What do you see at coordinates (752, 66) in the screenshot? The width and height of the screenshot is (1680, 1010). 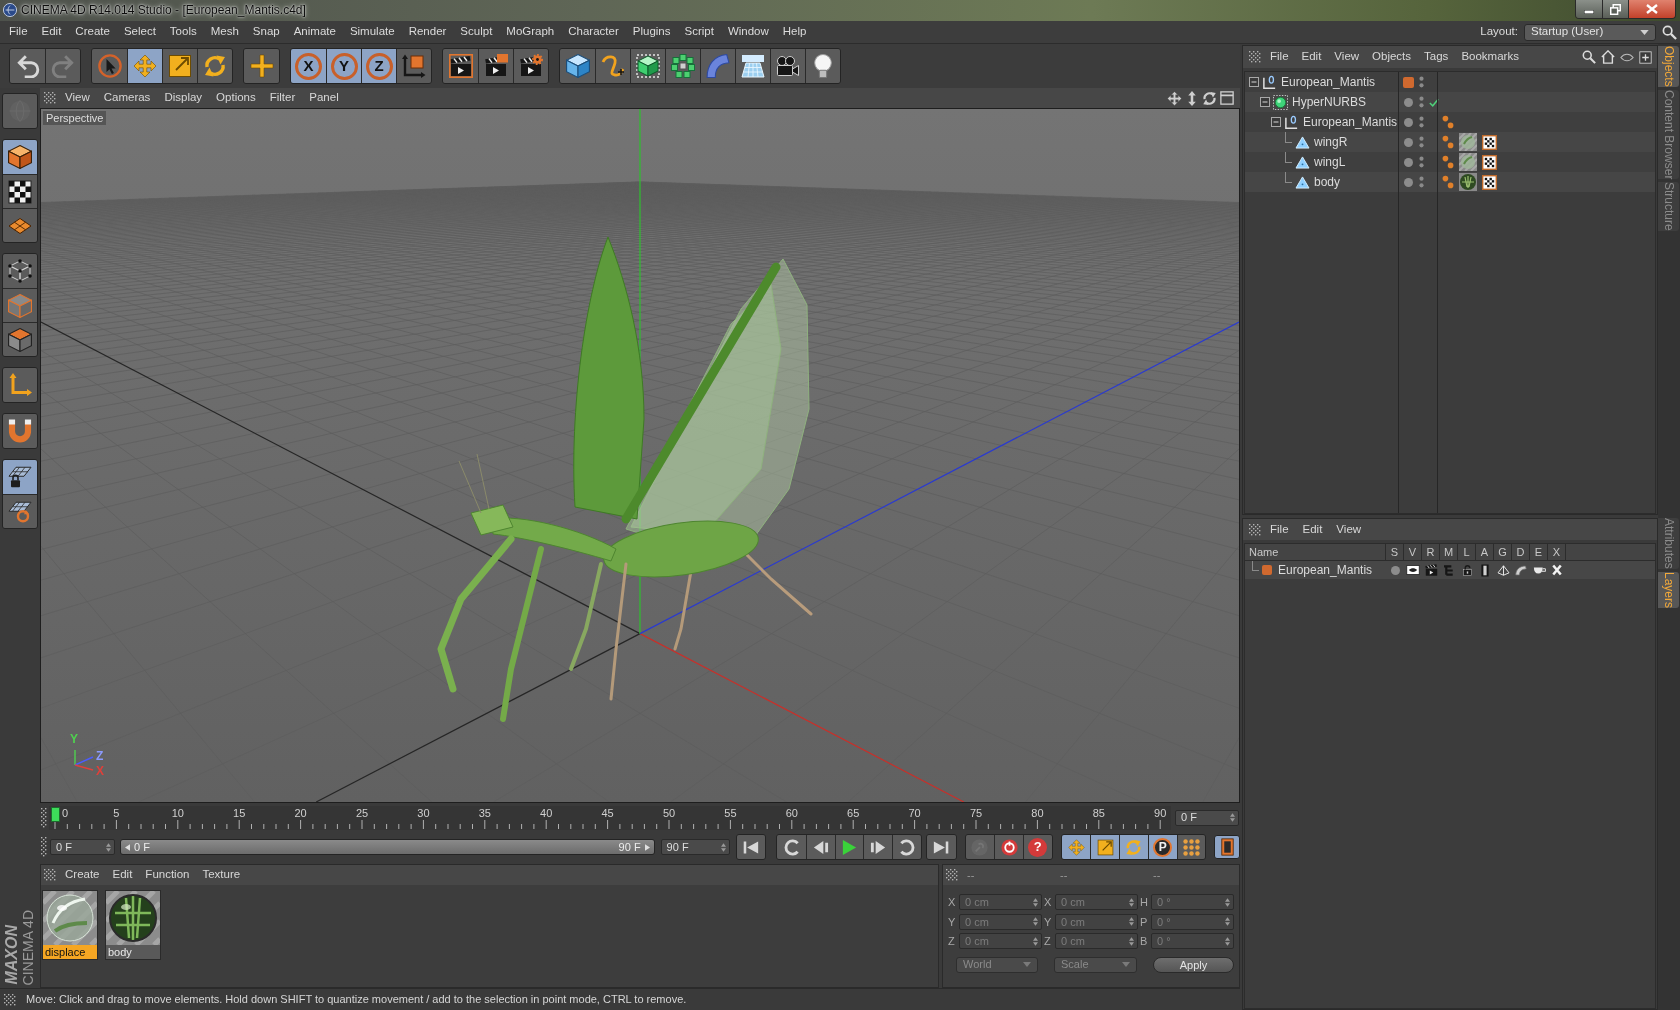 I see `floor-button` at bounding box center [752, 66].